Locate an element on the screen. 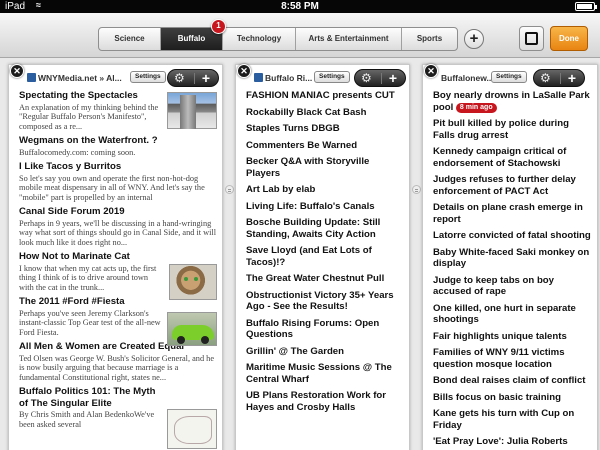 This screenshot has height=450, width=600. list-item: Details on plane crash emerge in report is located at coordinates (510, 213).